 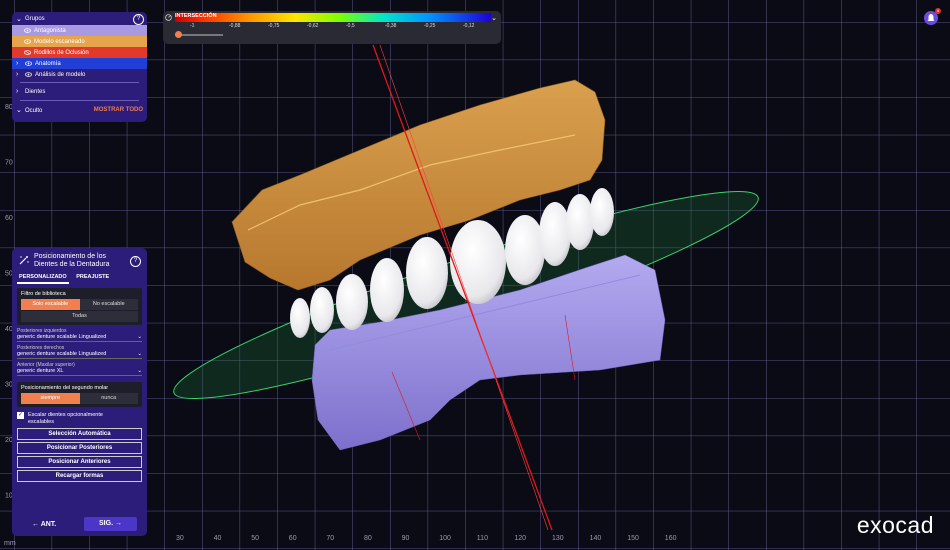 I want to click on second-molar-always-button: siempre, so click(x=50, y=398).